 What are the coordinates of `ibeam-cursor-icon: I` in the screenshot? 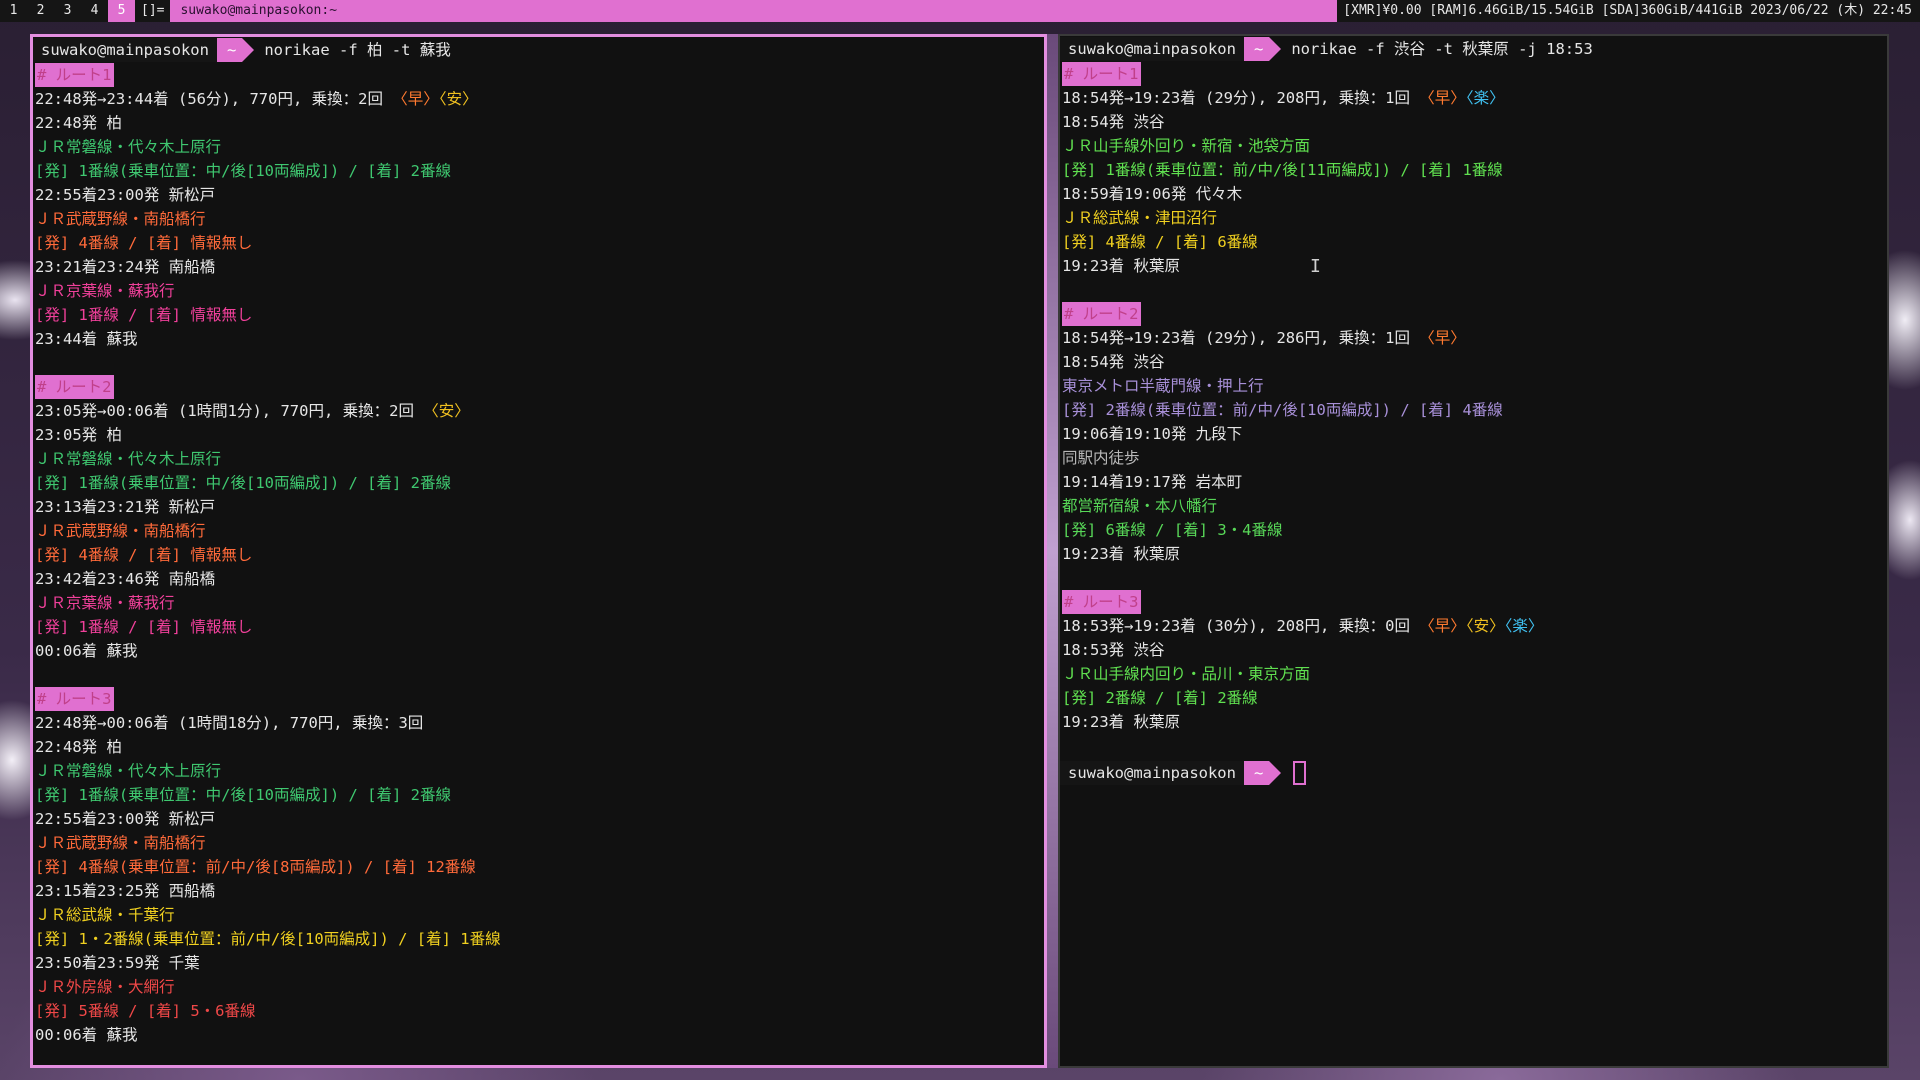 It's located at (1315, 266).